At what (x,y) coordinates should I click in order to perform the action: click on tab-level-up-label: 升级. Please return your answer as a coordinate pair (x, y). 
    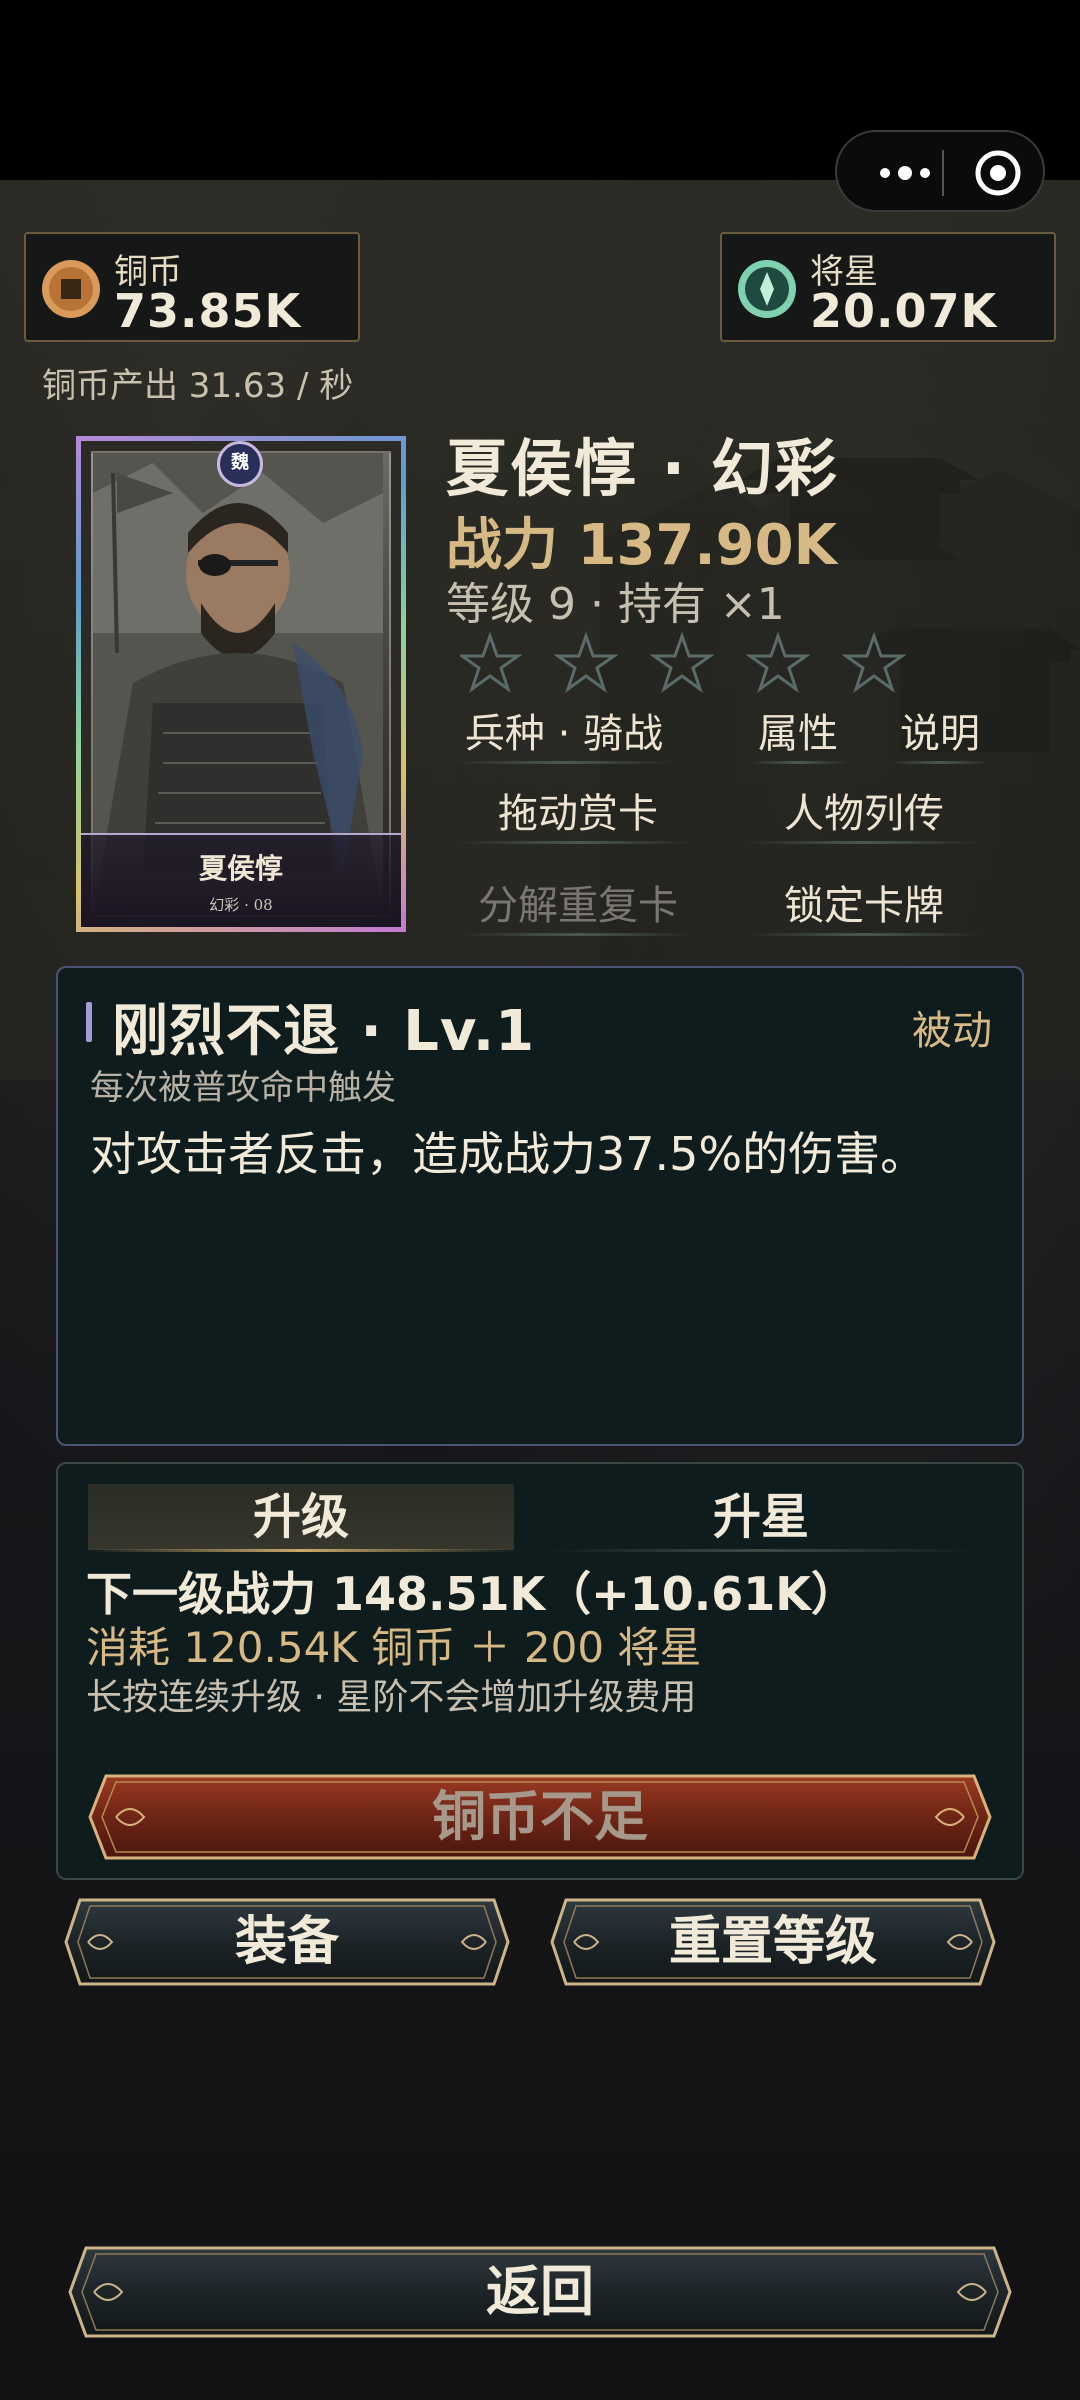
    Looking at the image, I should click on (300, 1517).